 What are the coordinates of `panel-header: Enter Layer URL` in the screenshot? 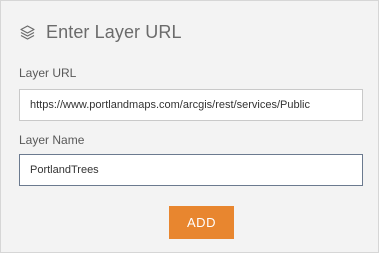 It's located at (100, 32).